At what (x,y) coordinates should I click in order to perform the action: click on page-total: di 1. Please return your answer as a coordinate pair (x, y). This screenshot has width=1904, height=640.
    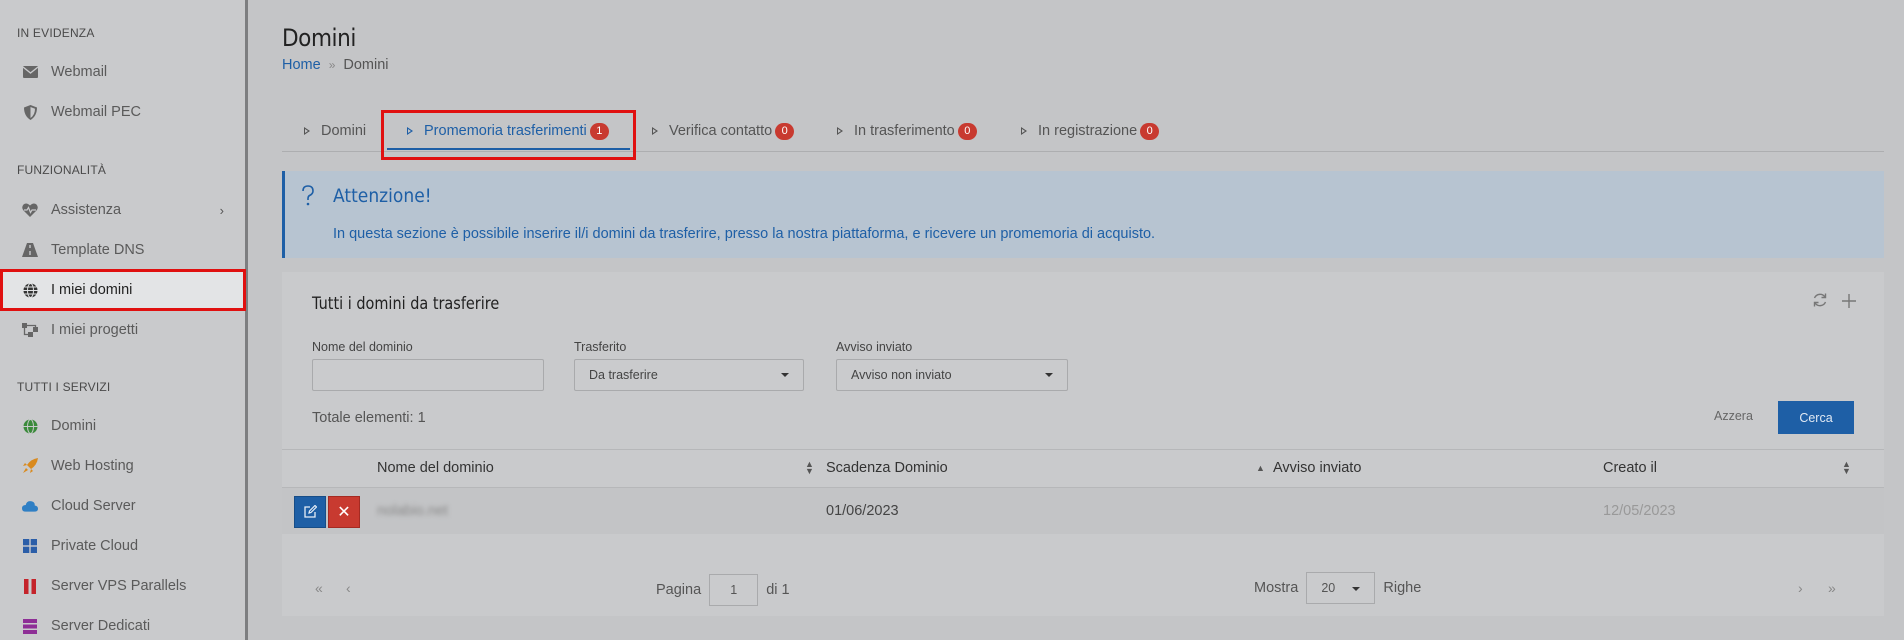
    Looking at the image, I should click on (778, 589).